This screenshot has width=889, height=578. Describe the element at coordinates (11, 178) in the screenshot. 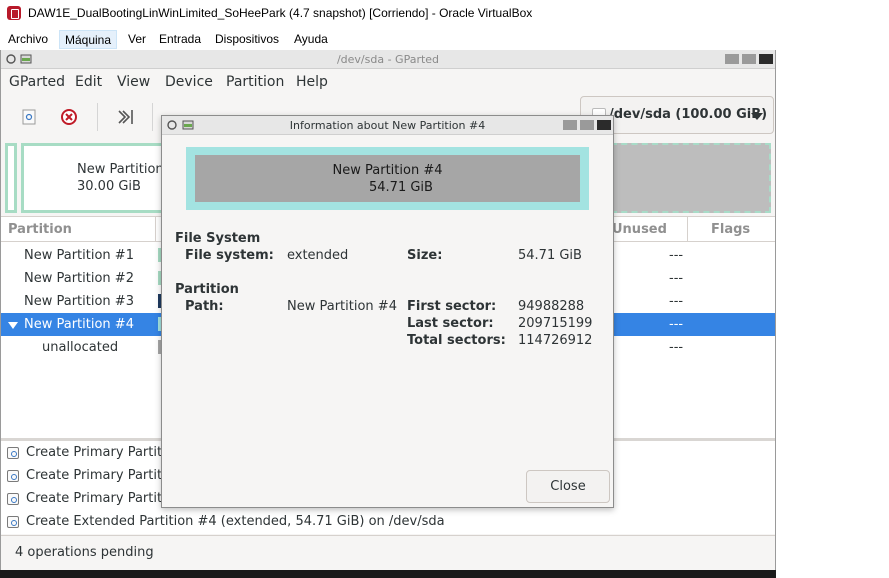

I see `disk-map-segment` at that location.